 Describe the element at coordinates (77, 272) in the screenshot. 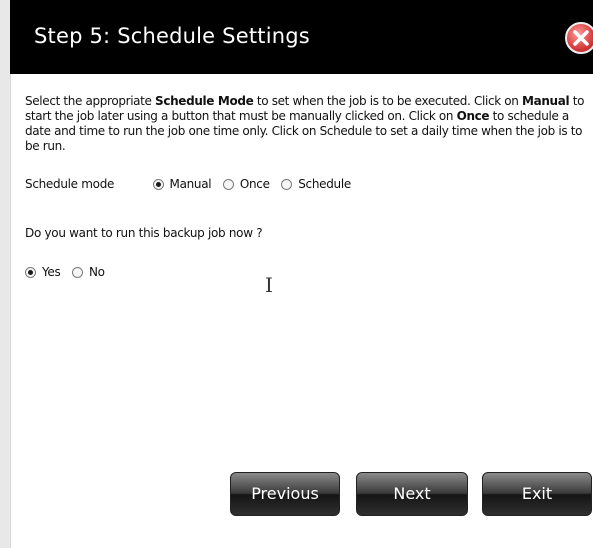

I see `radio-no` at that location.